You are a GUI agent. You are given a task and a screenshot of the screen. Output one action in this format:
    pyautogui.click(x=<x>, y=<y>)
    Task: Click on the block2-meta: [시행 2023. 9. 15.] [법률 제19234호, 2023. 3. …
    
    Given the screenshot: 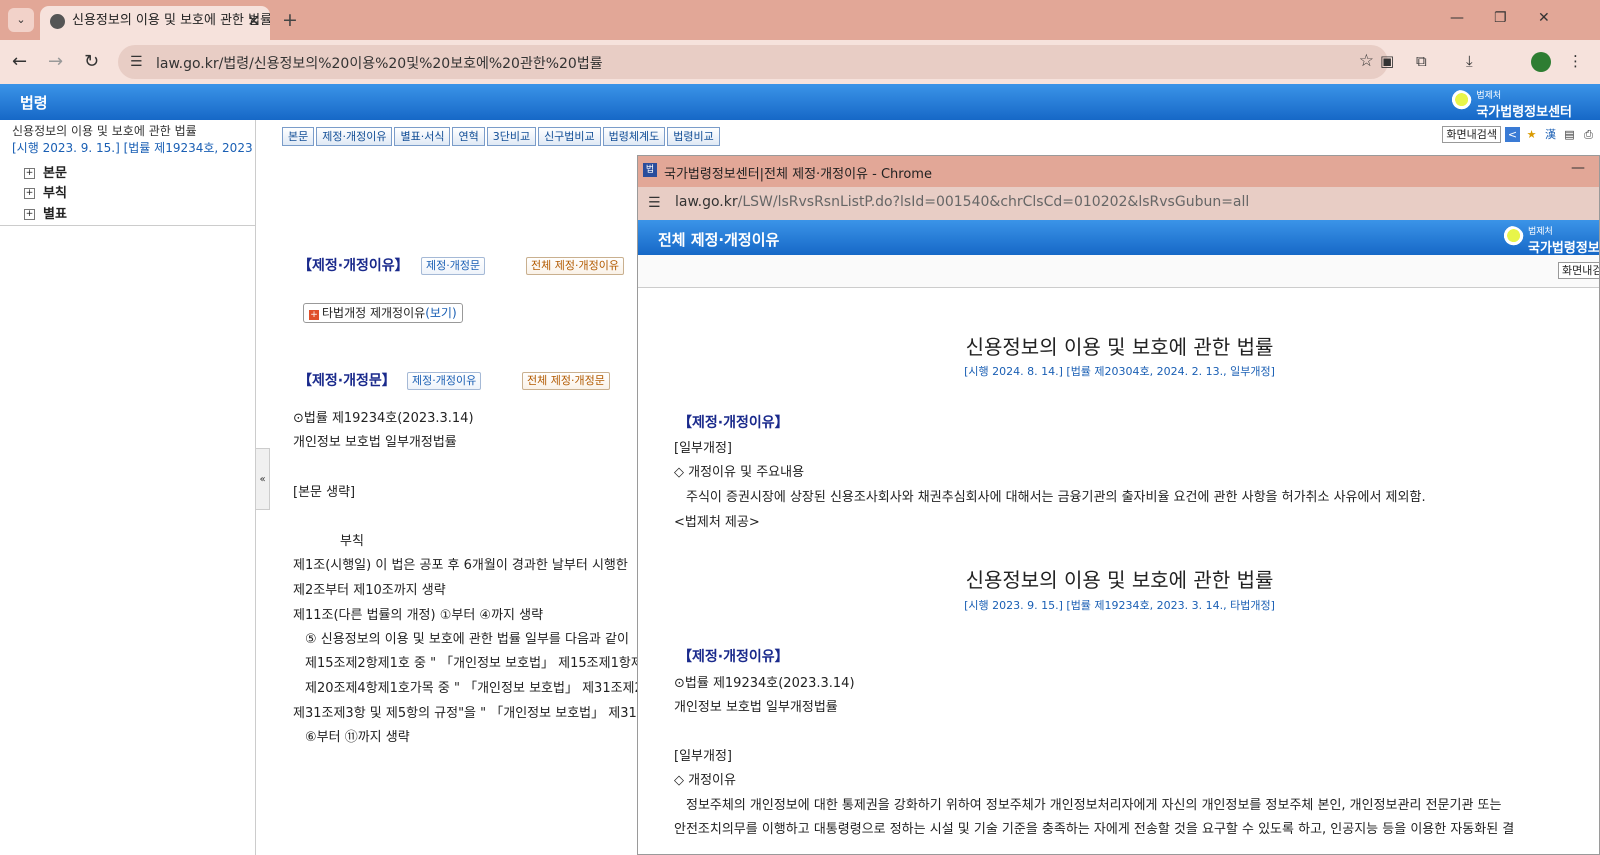 What is the action you would take?
    pyautogui.click(x=1119, y=605)
    